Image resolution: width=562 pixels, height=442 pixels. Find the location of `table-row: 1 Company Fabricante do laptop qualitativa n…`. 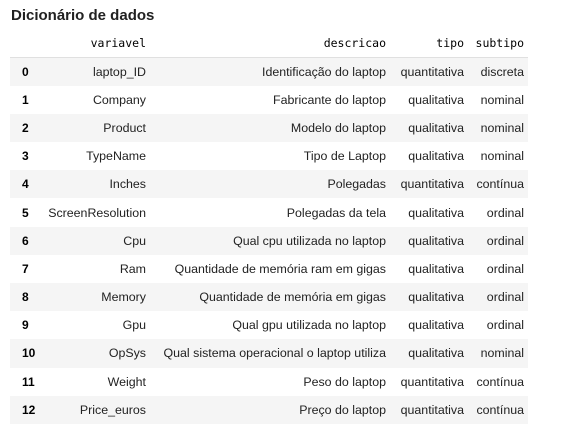

table-row: 1 Company Fabricante do laptop qualitativa n… is located at coordinates (269, 100).